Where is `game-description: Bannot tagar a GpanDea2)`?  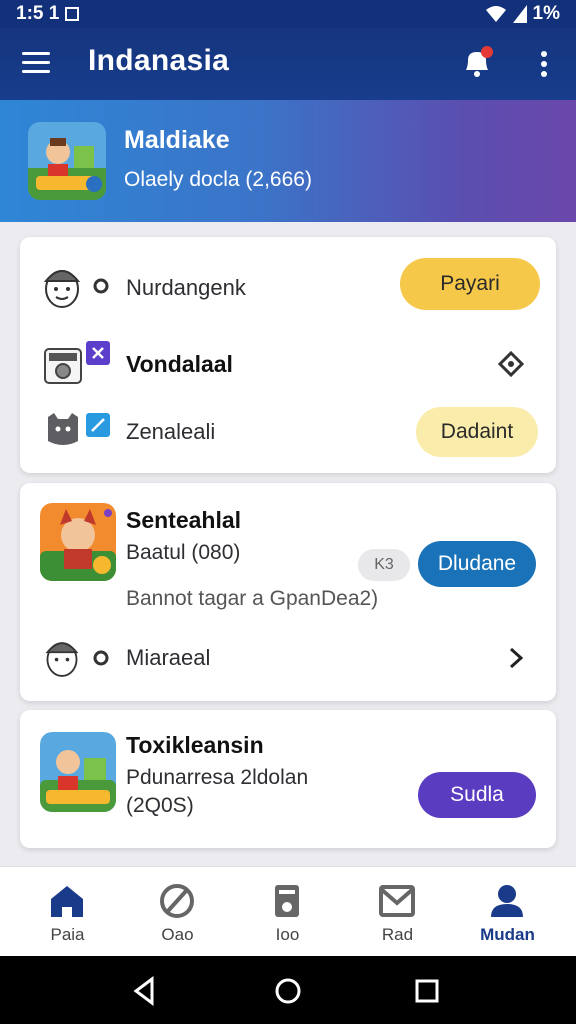
game-description: Bannot tagar a GpanDea2) is located at coordinates (252, 598).